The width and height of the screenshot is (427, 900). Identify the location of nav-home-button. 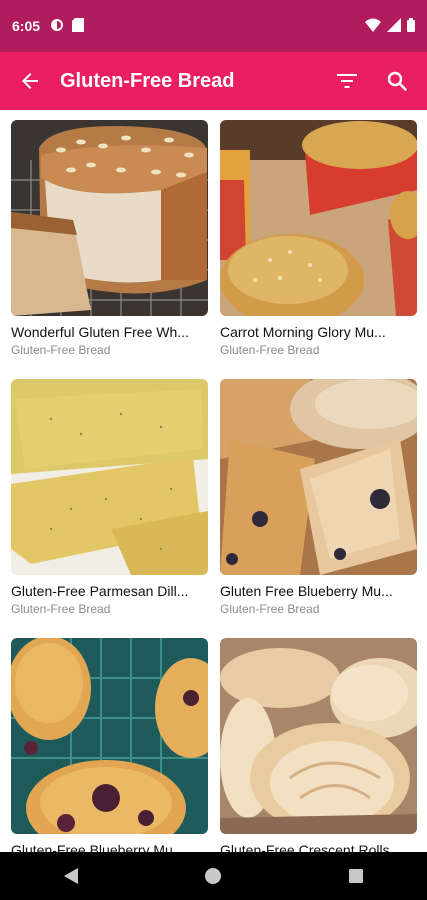
(213, 876).